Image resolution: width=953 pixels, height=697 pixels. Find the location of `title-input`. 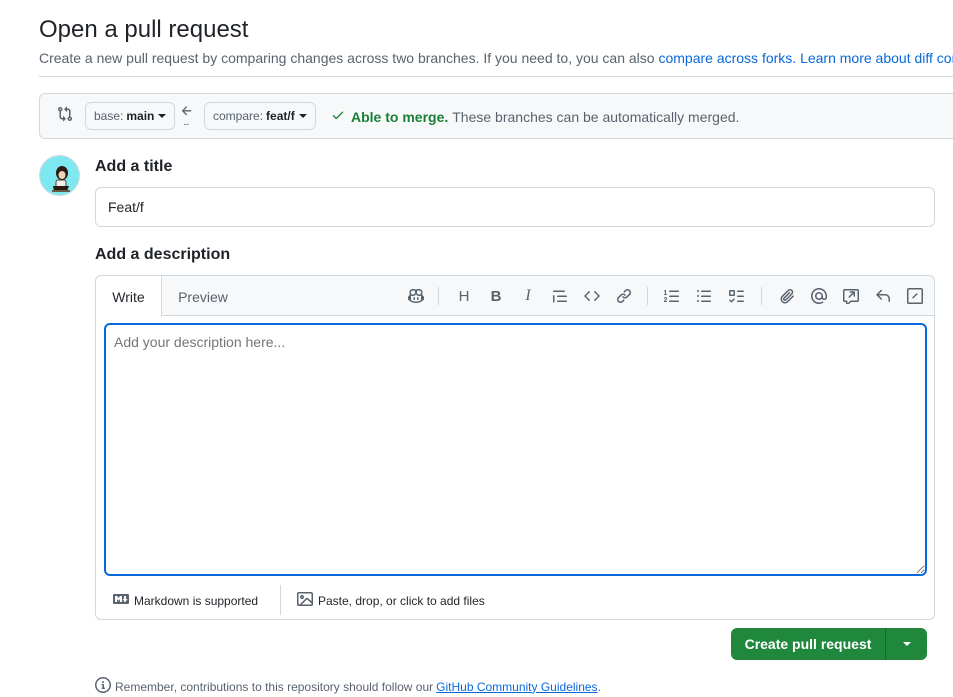

title-input is located at coordinates (515, 207).